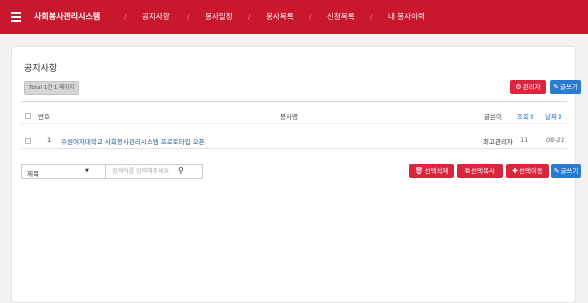 This screenshot has width=588, height=303. What do you see at coordinates (294, 148) in the screenshot?
I see `table-bottom-divider` at bounding box center [294, 148].